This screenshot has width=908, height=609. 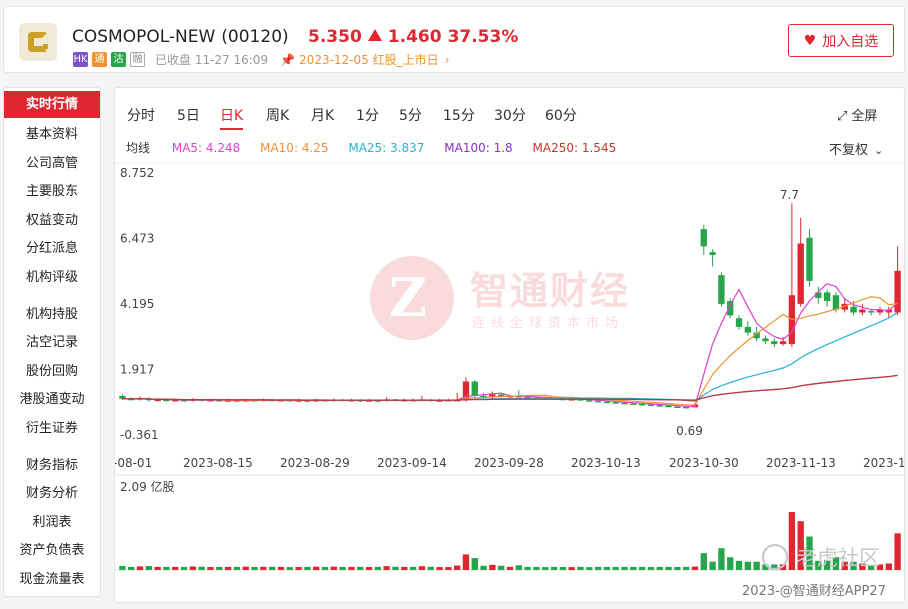 I want to click on last-price: 5.350, so click(x=335, y=37).